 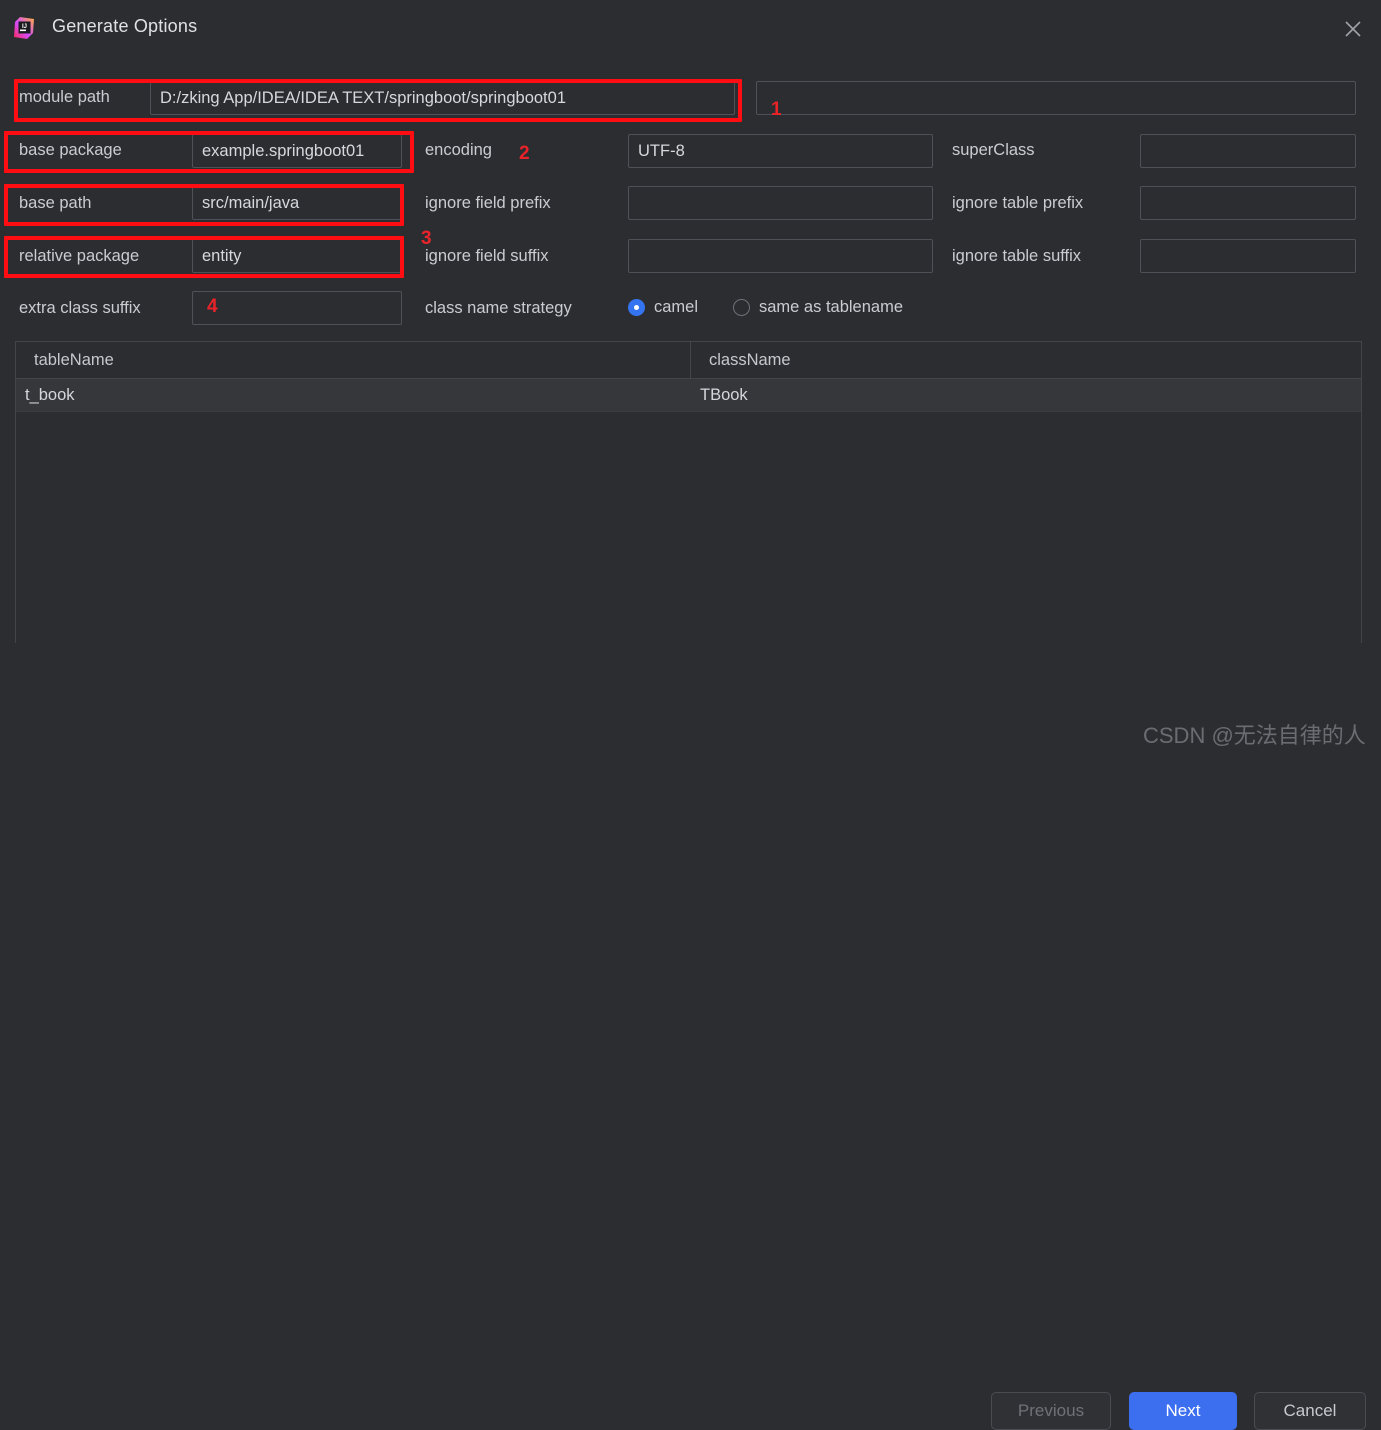 What do you see at coordinates (1248, 203) in the screenshot?
I see `ignore-table-prefix-input` at bounding box center [1248, 203].